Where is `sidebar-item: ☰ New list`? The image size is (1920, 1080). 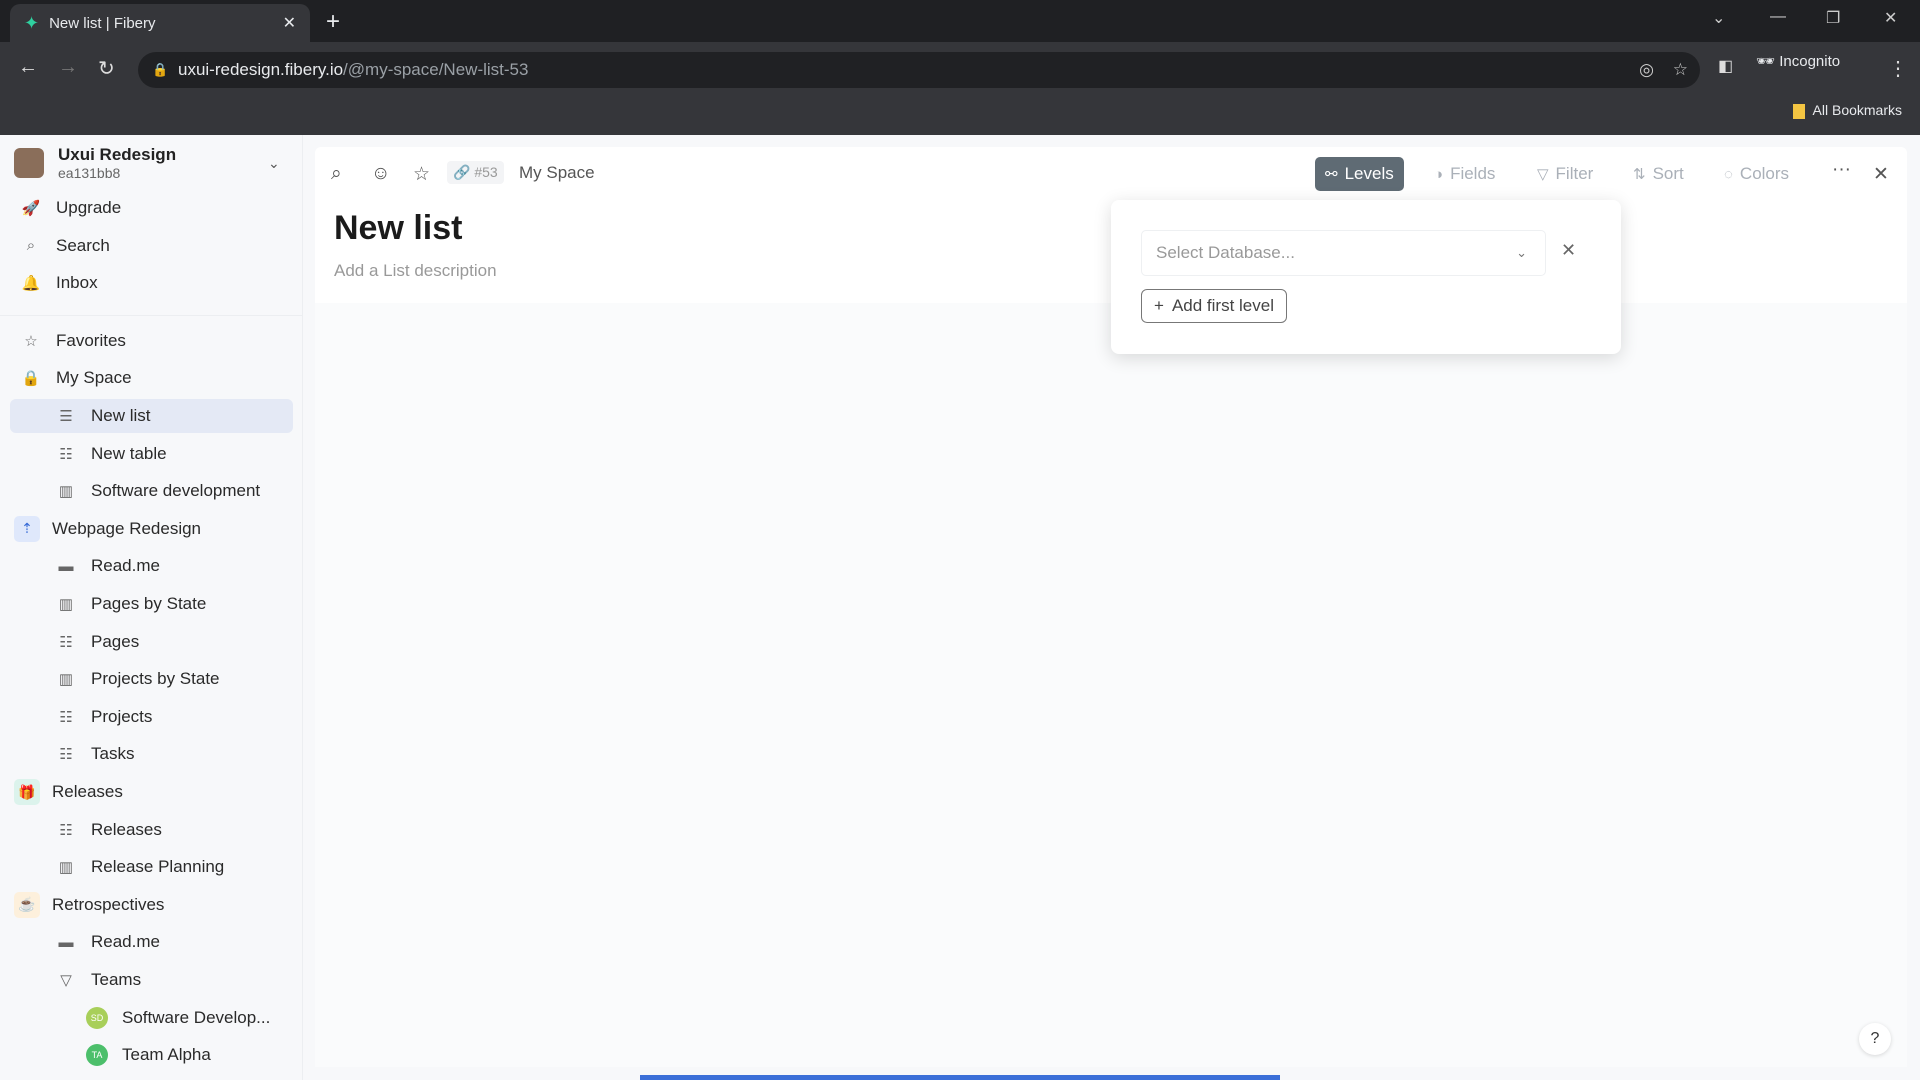 sidebar-item: ☰ New list is located at coordinates (151, 416).